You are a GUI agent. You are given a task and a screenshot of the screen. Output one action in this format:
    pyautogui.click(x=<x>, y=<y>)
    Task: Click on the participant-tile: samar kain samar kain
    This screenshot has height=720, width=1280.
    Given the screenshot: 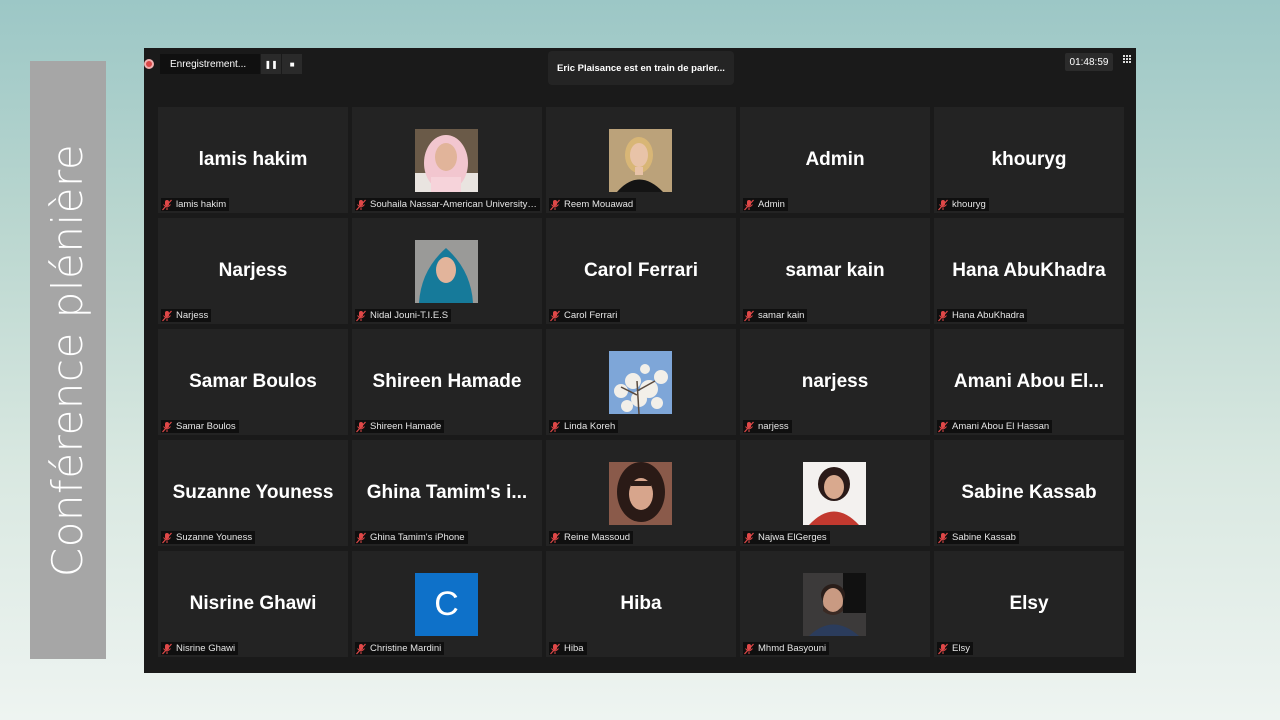 What is the action you would take?
    pyautogui.click(x=835, y=271)
    